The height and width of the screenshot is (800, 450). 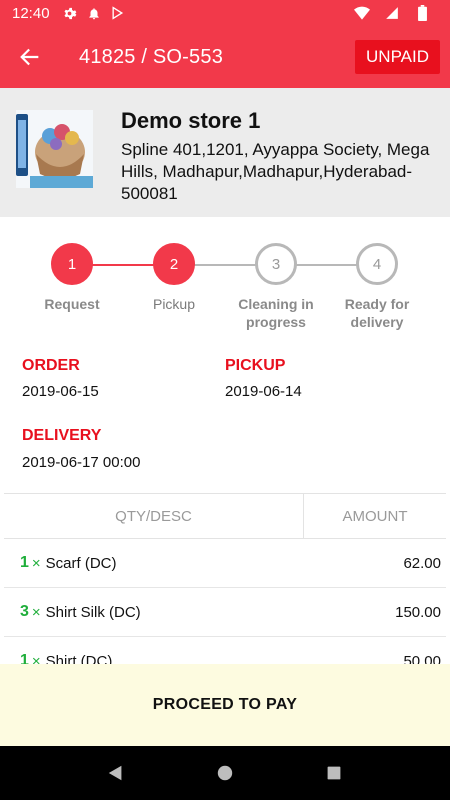 What do you see at coordinates (24, 562) in the screenshot?
I see `item-qty: 1` at bounding box center [24, 562].